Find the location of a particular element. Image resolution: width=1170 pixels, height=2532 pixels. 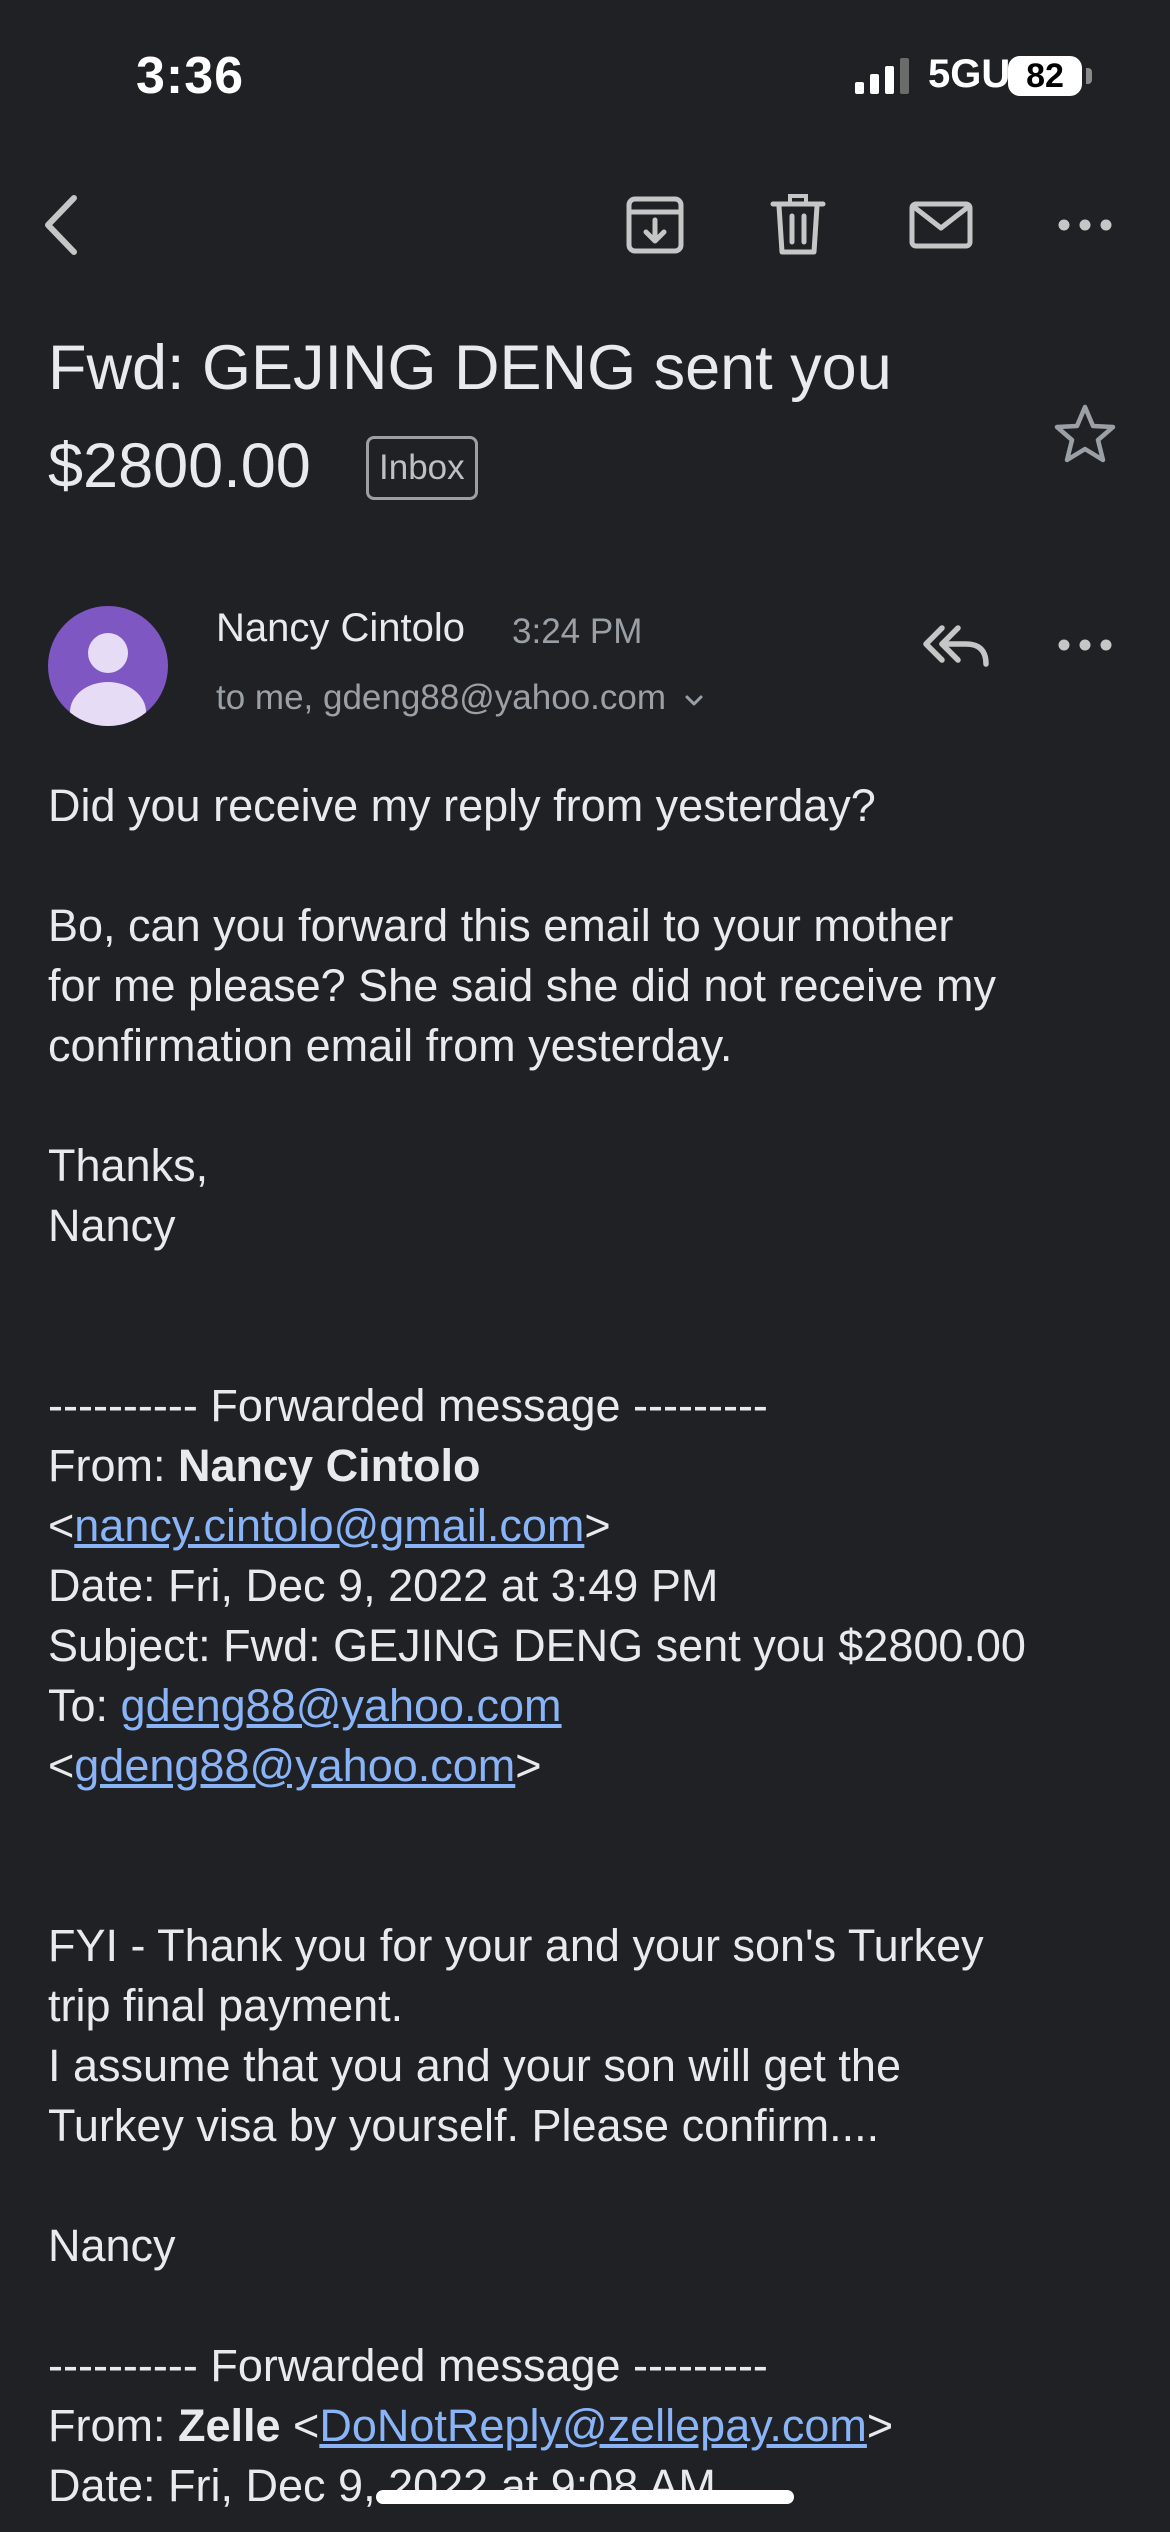

mark-unread-button is located at coordinates (941, 225).